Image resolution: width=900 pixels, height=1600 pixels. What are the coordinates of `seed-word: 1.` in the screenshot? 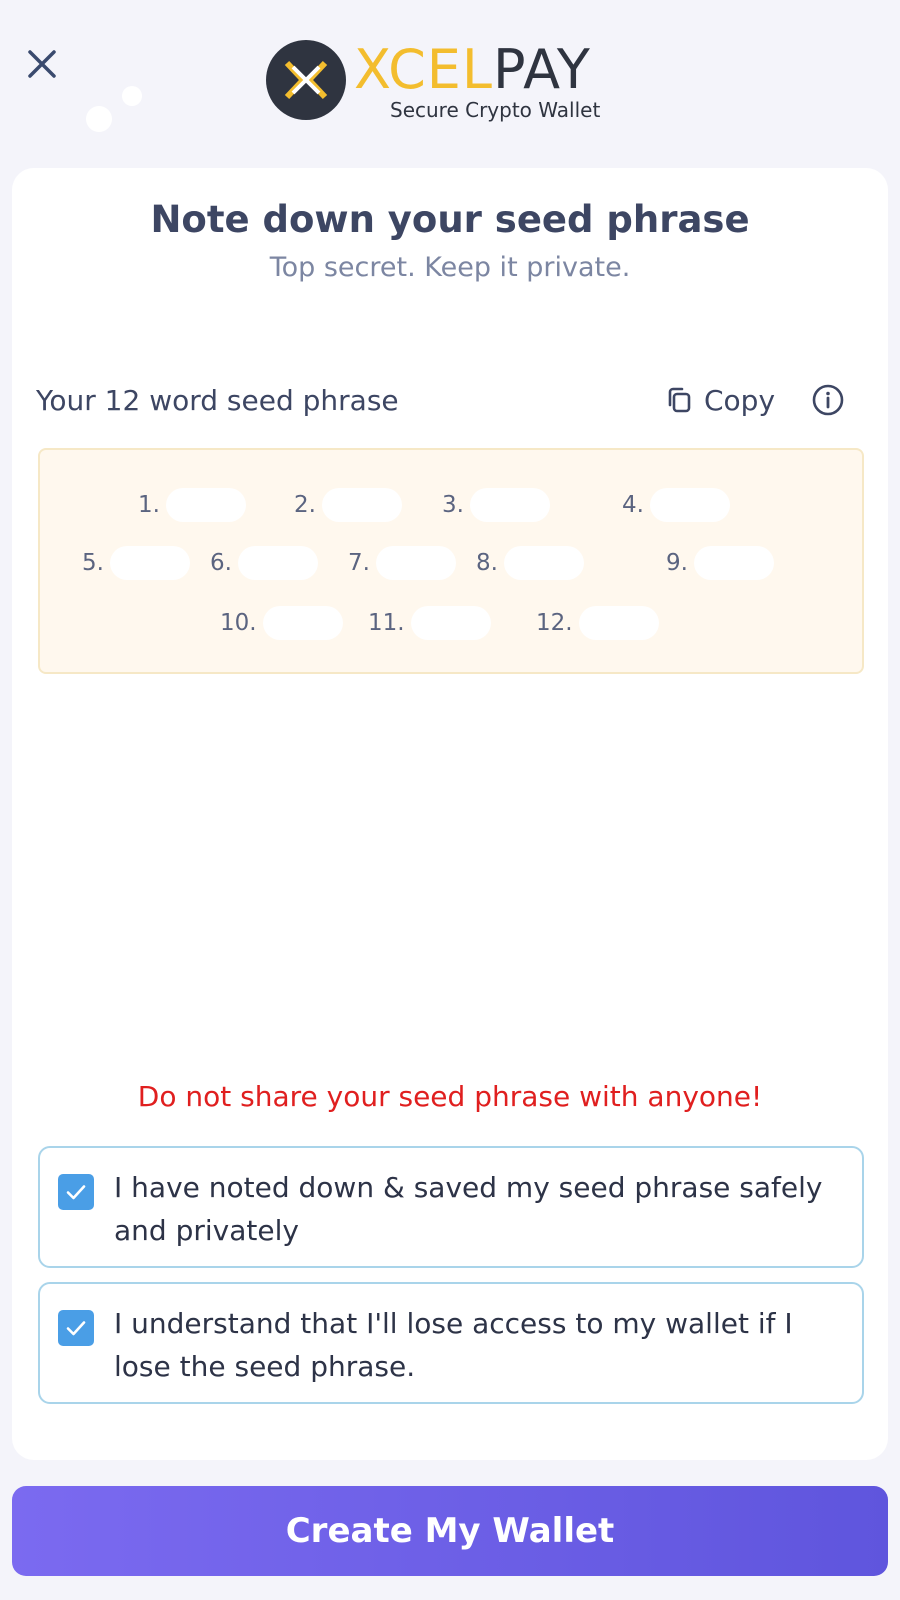 It's located at (192, 505).